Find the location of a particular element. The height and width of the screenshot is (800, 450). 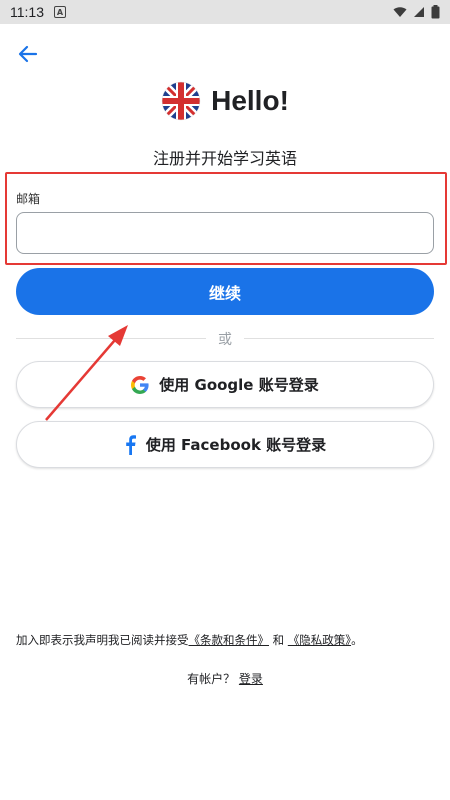

google-login-button: 使用 Google 账号登录 is located at coordinates (225, 384).